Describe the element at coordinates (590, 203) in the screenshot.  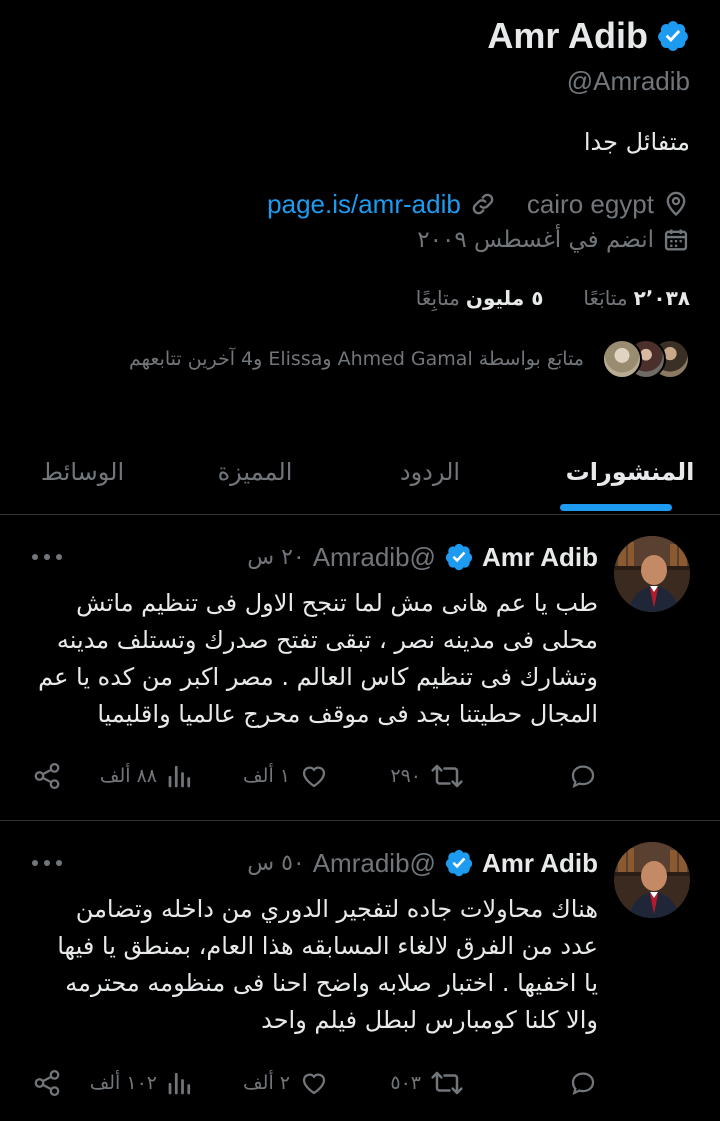
I see `profile-location: cairo egypt` at that location.